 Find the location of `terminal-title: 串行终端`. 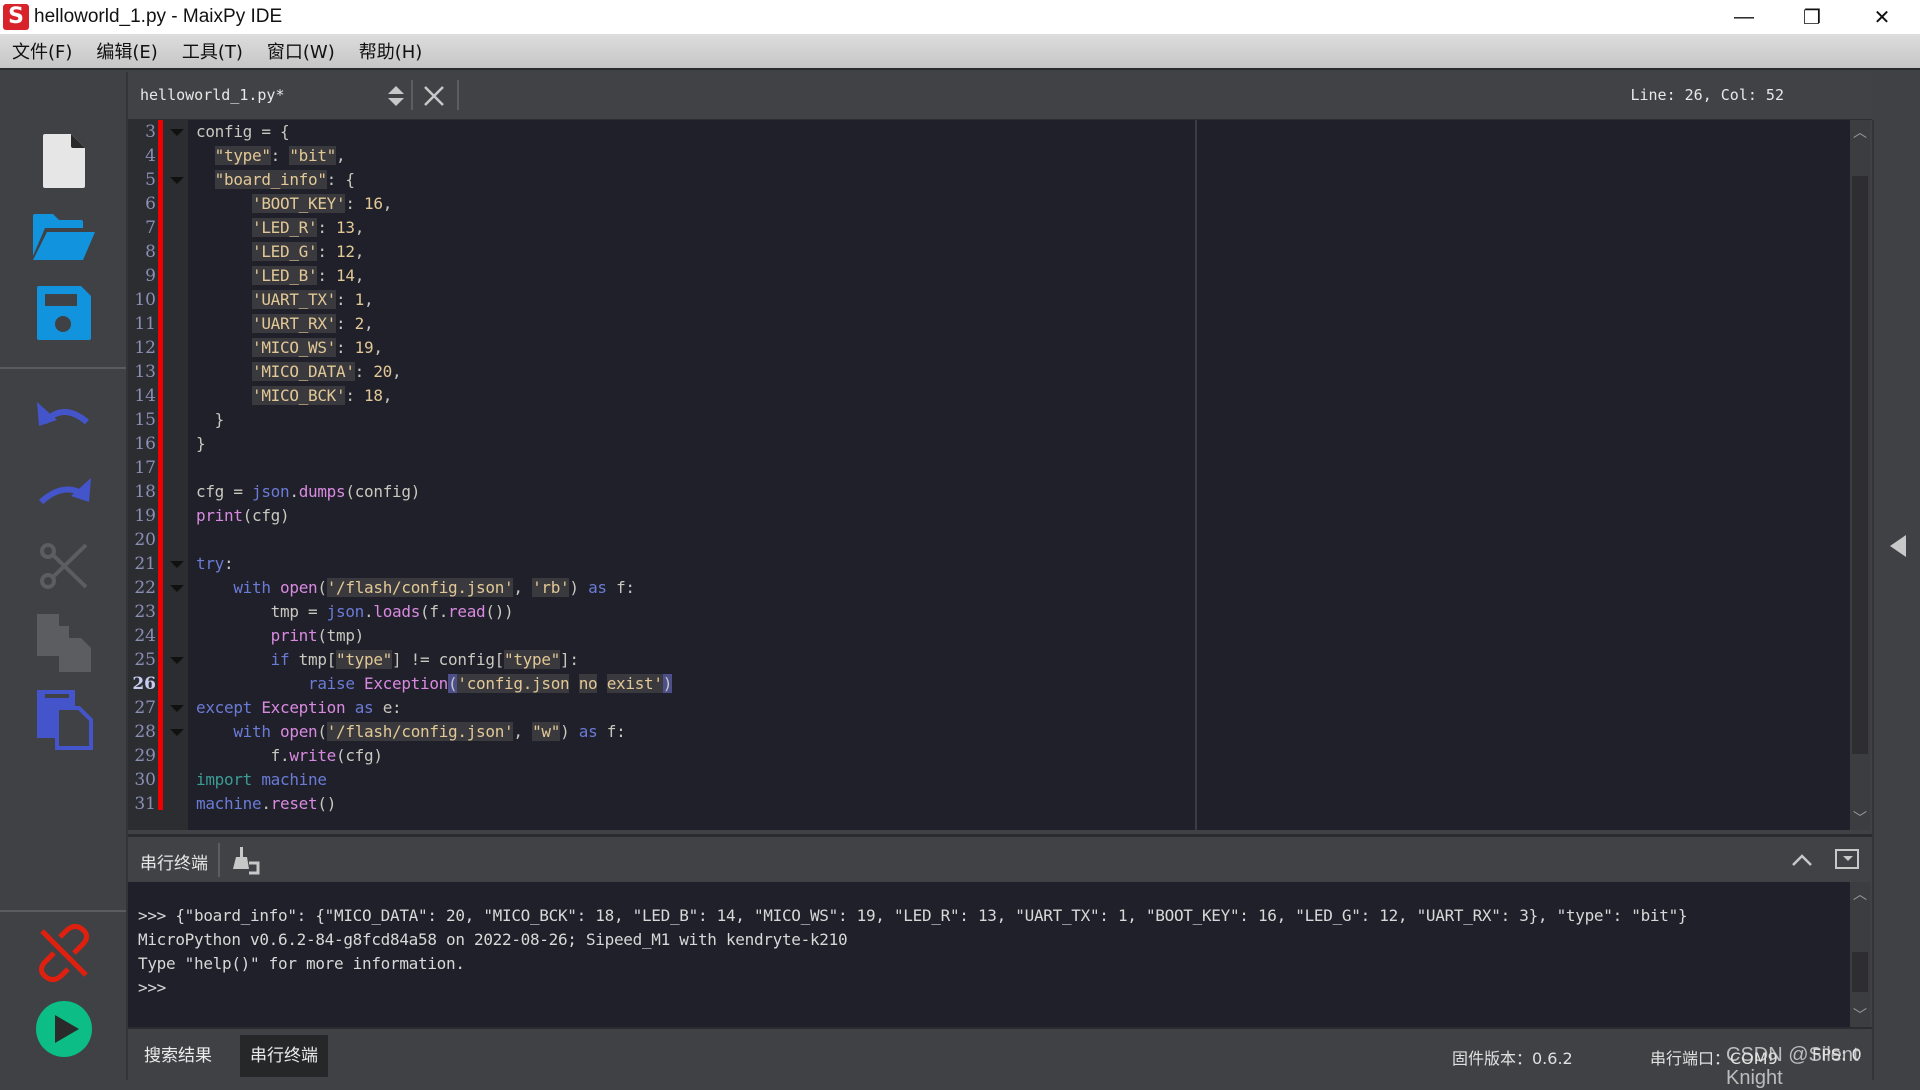

terminal-title: 串行终端 is located at coordinates (174, 864).